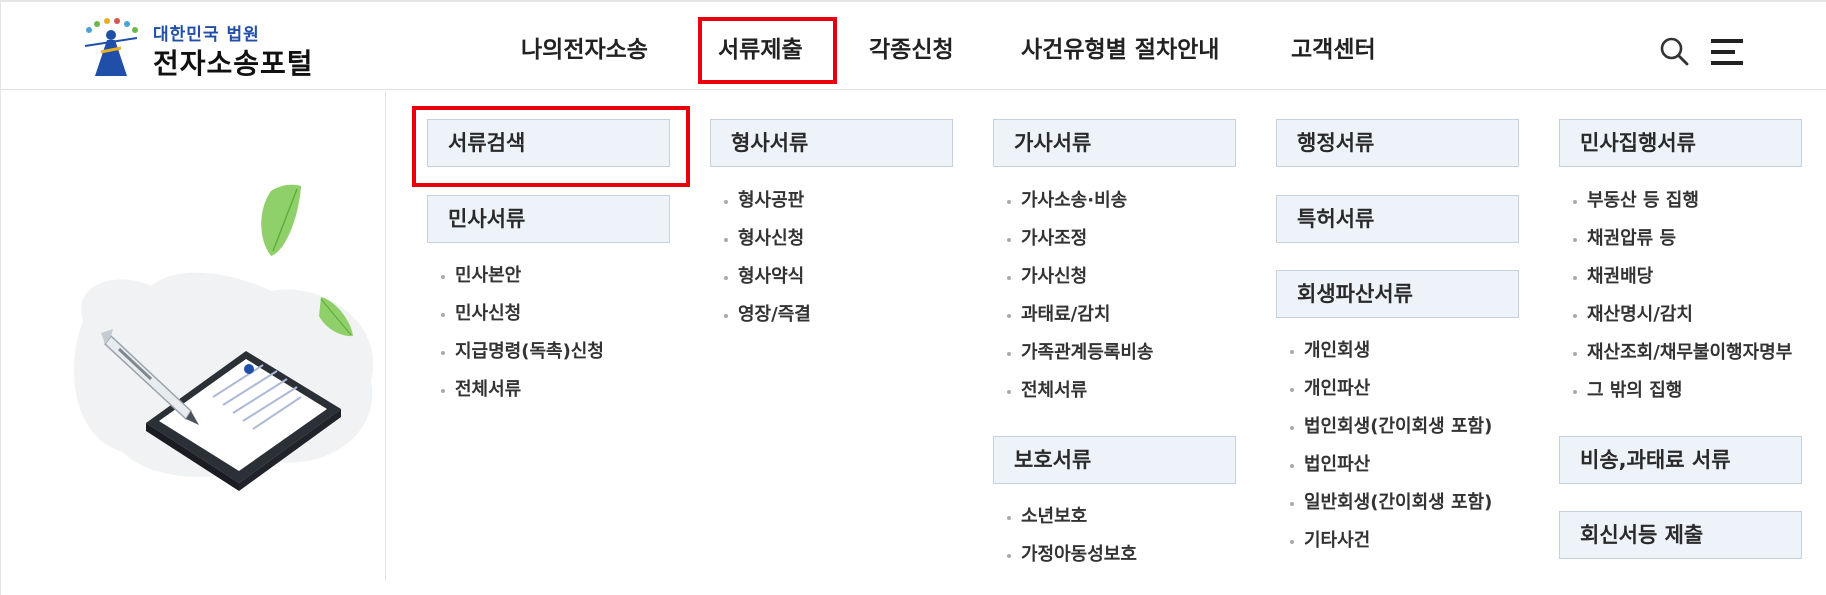 This screenshot has height=595, width=1826. What do you see at coordinates (1120, 47) in the screenshot?
I see `nav-case-type-guide: 사건유형별 절차안내` at bounding box center [1120, 47].